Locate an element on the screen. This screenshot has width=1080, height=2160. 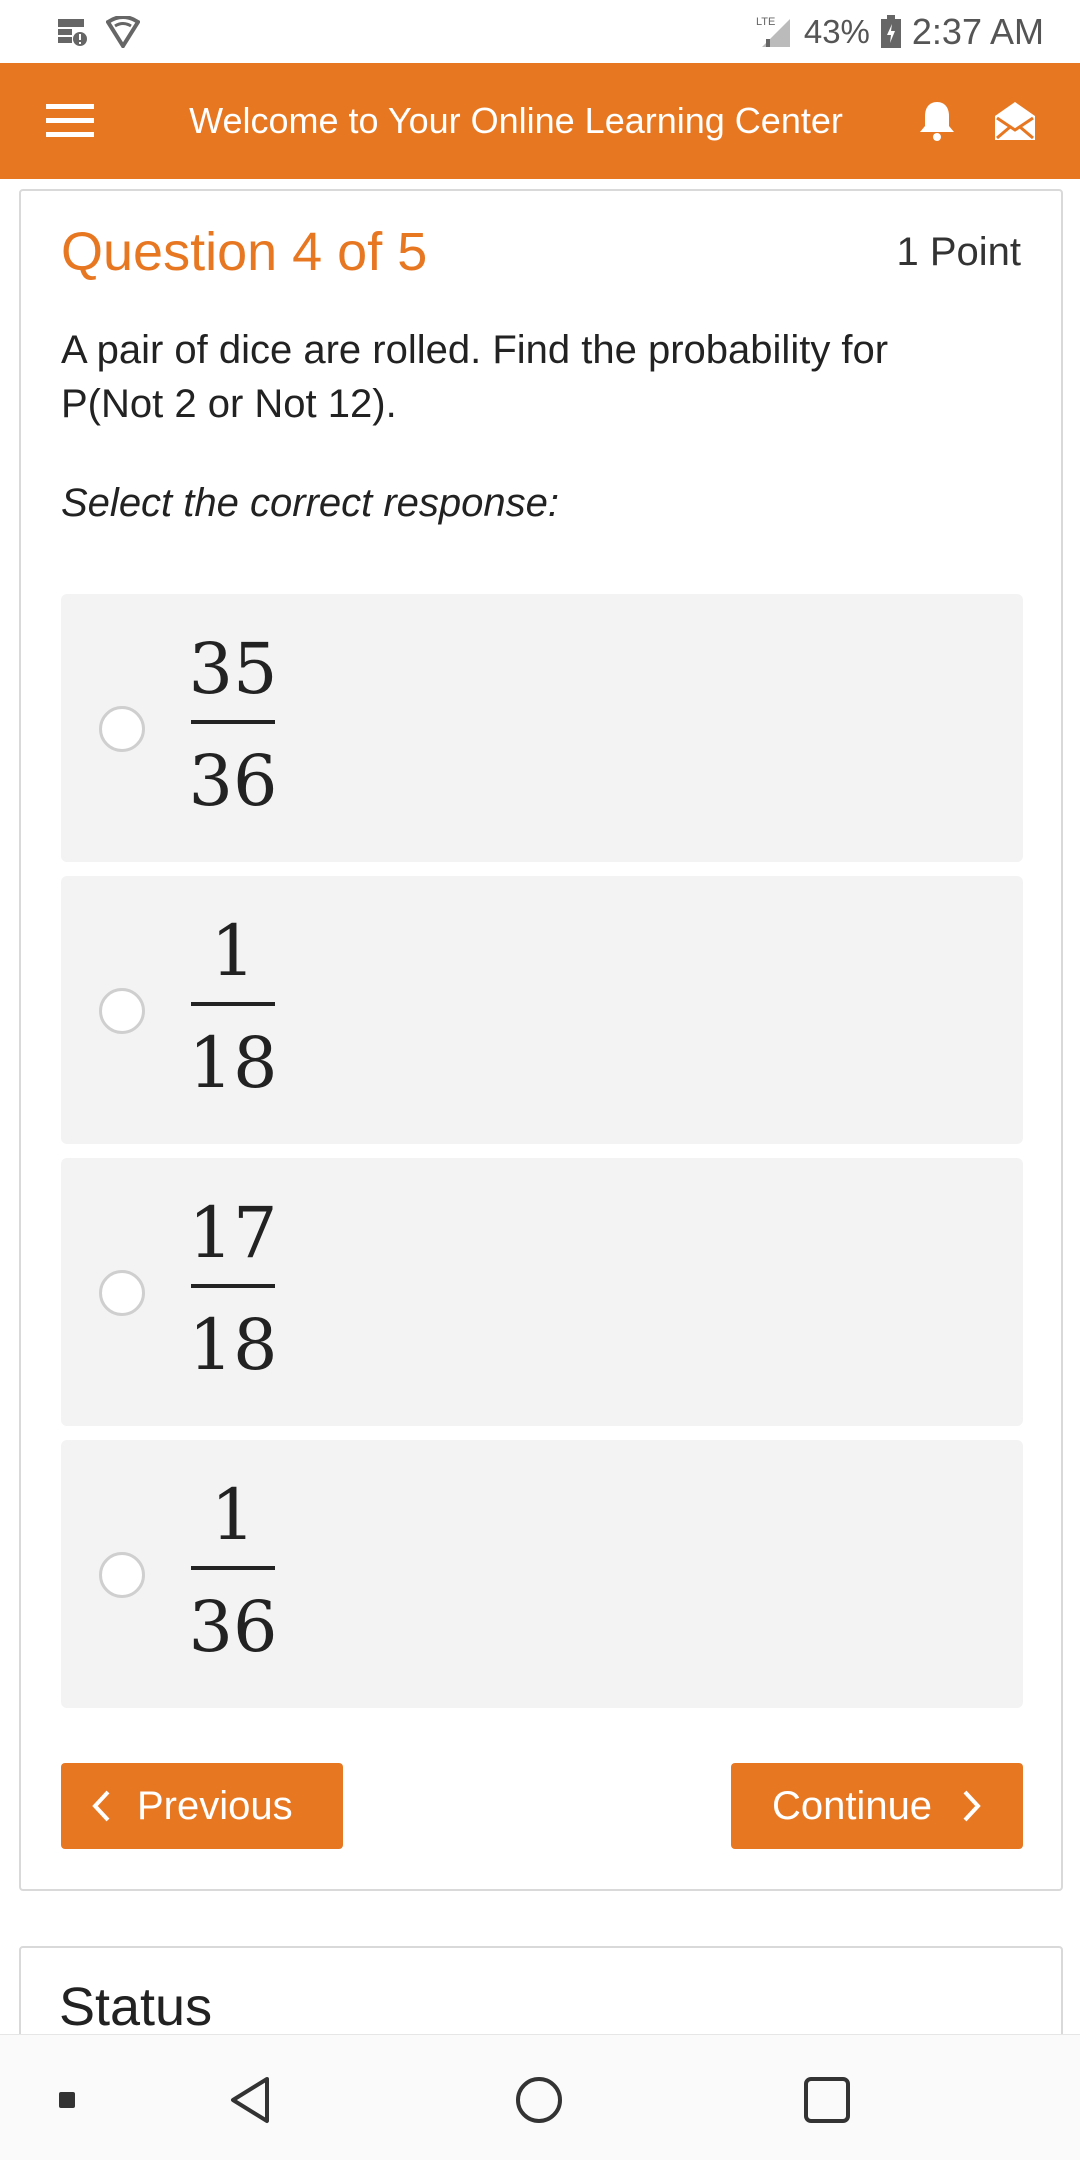
question-title: Question 4 of 5 is located at coordinates (244, 252).